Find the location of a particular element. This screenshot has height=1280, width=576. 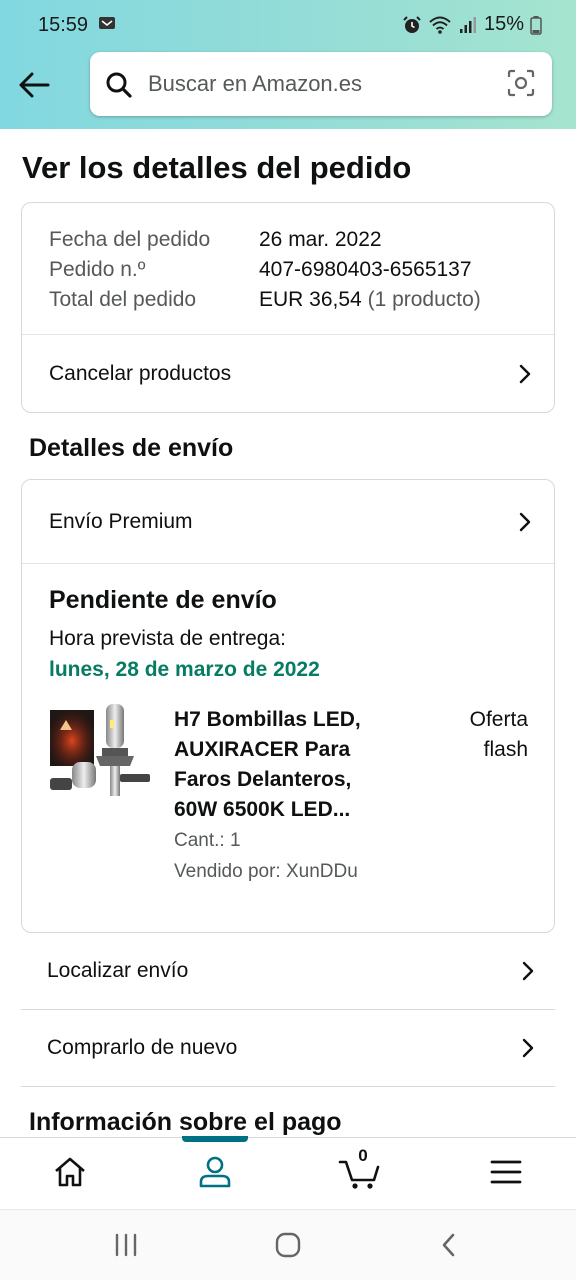

buy-again-label: Comprarlo de nuevo is located at coordinates (142, 1047).